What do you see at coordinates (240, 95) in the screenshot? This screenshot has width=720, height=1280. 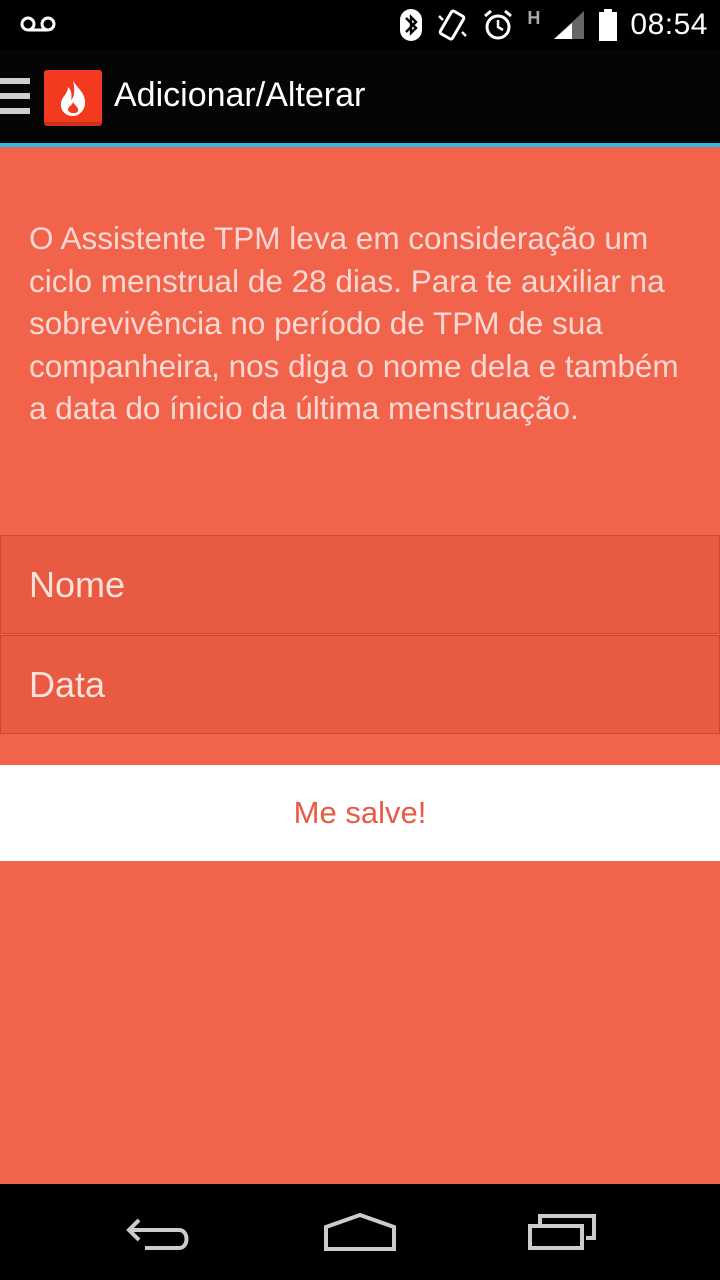 I see `page-title: Adicionar/Alterar` at bounding box center [240, 95].